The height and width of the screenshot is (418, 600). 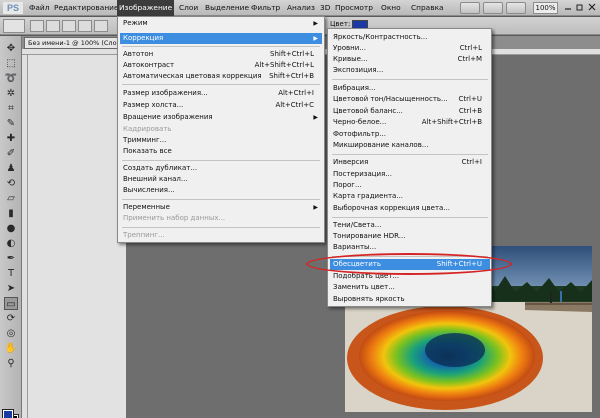 I want to click on minibridge-icon, so click(x=493, y=8).